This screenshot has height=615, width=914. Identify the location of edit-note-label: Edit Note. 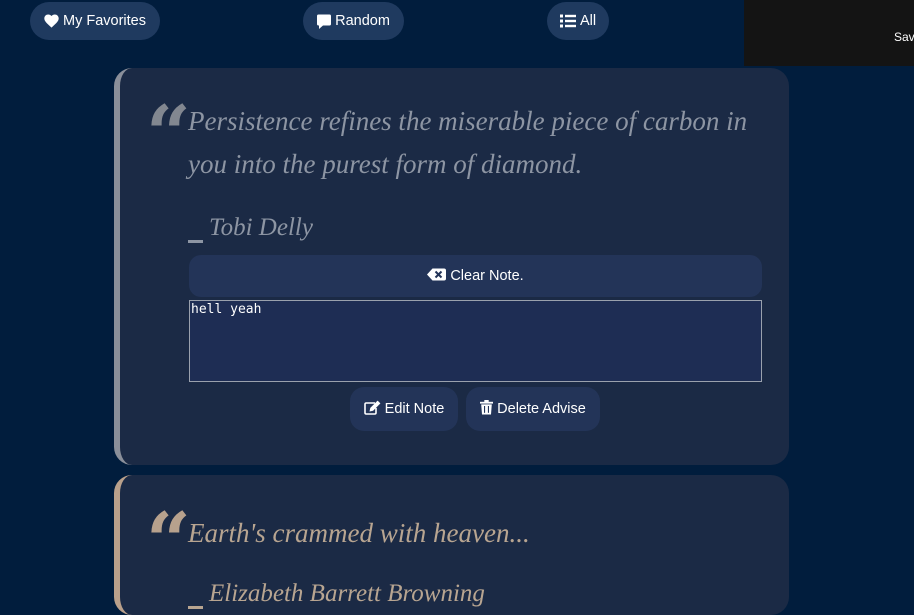
(414, 409).